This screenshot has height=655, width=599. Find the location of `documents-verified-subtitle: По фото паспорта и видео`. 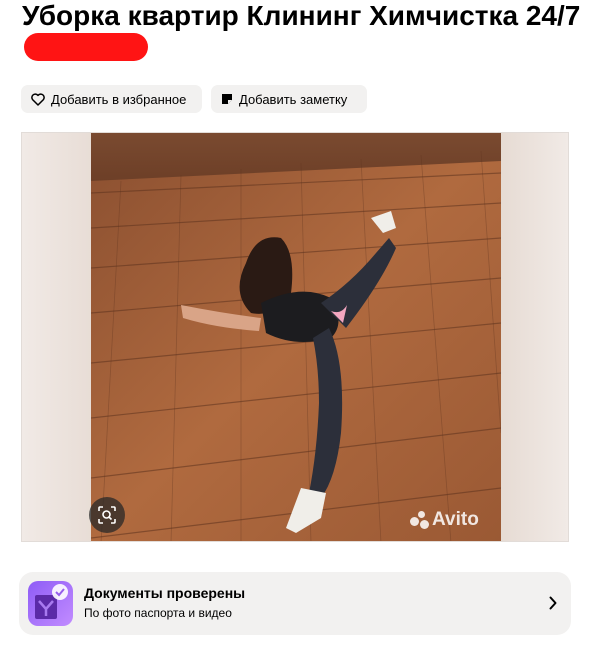

documents-verified-subtitle: По фото паспорта и видео is located at coordinates (158, 613).